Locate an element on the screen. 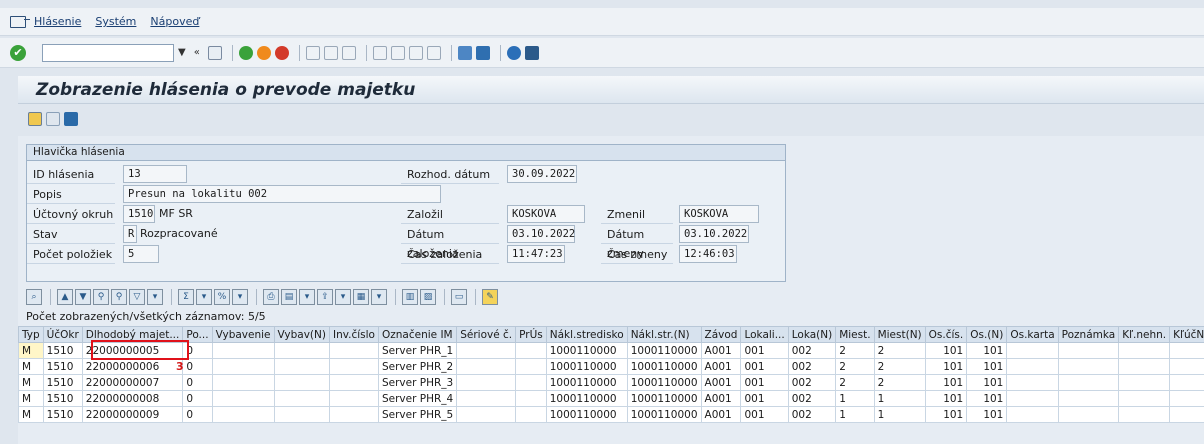  detail-display-icon: ✎ is located at coordinates (490, 297).